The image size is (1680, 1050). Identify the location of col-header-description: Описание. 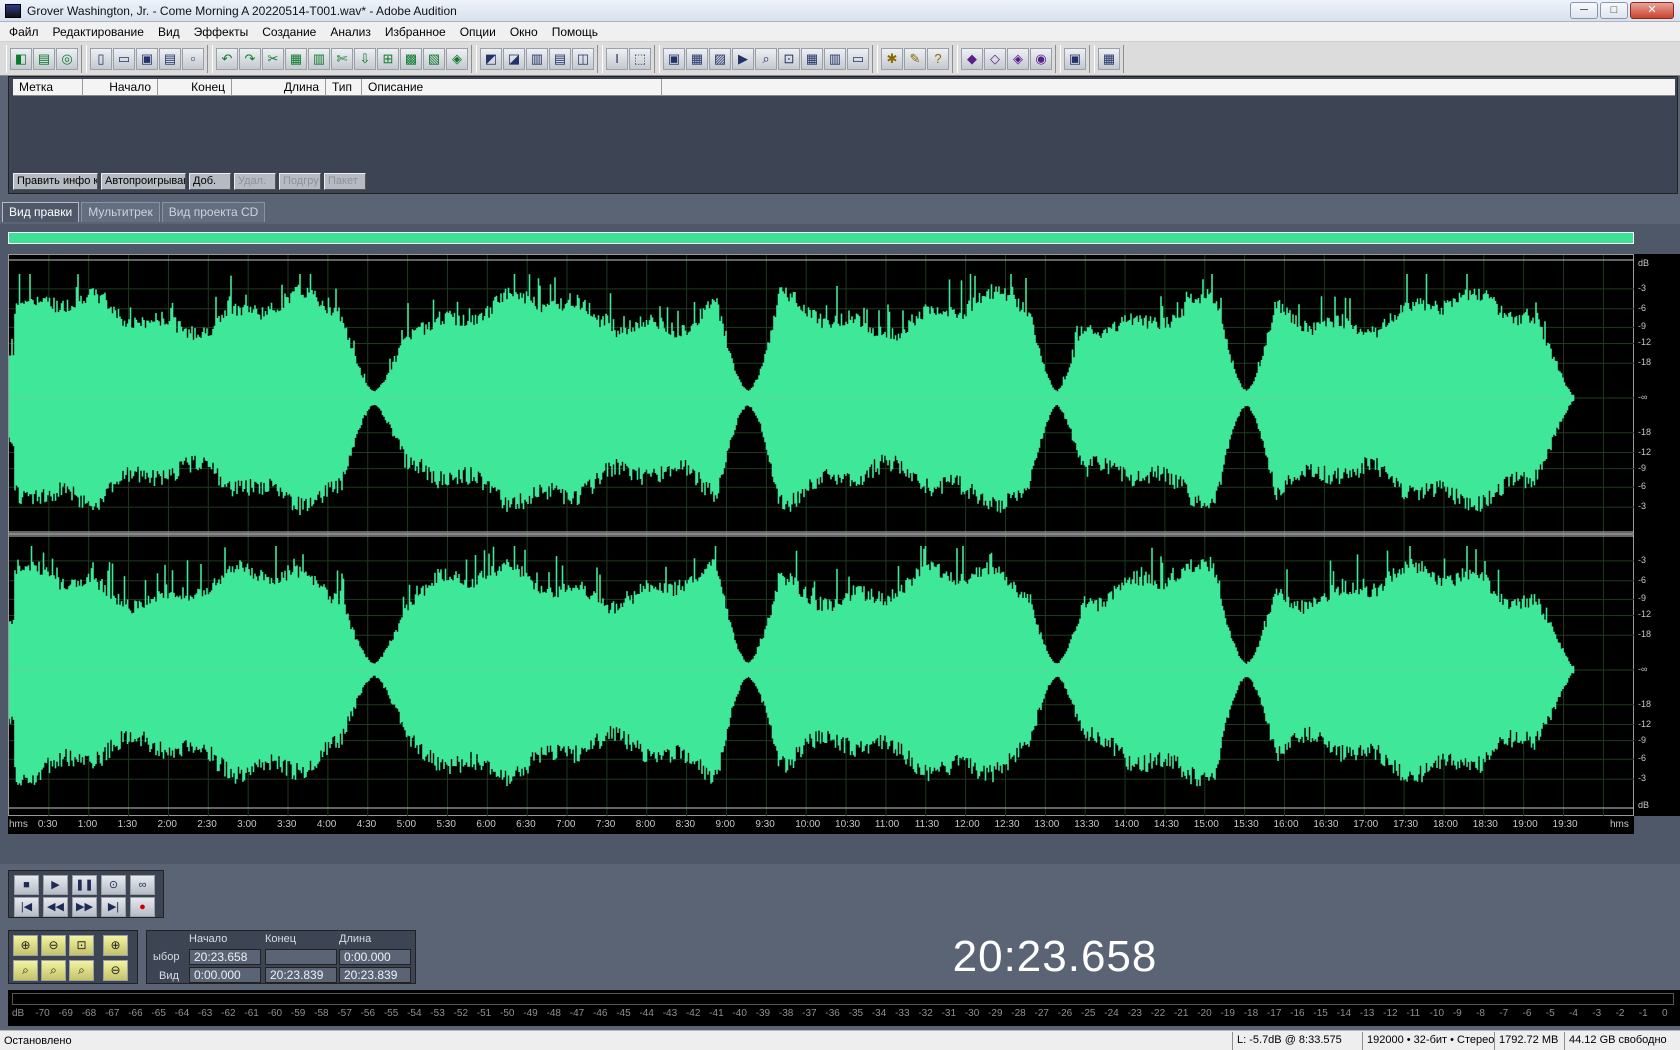
(512, 87).